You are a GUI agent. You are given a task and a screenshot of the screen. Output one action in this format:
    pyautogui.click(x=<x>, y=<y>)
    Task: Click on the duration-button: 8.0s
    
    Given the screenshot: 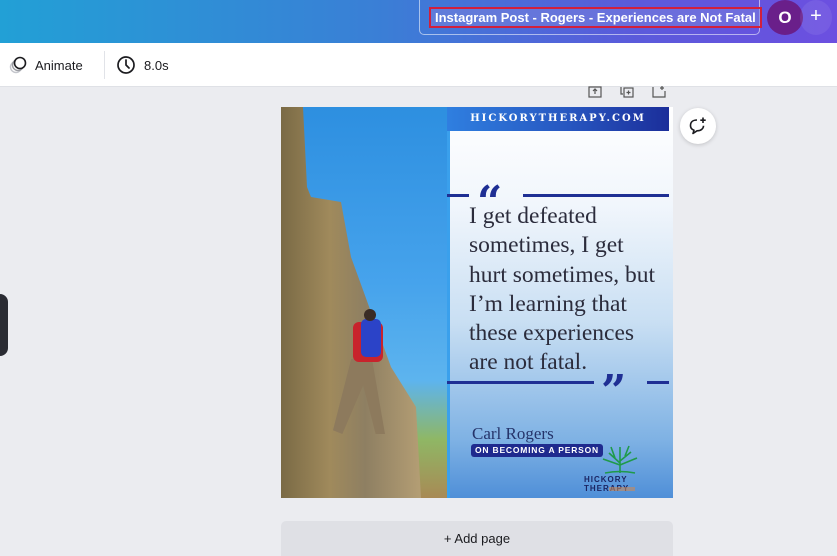 What is the action you would take?
    pyautogui.click(x=142, y=65)
    